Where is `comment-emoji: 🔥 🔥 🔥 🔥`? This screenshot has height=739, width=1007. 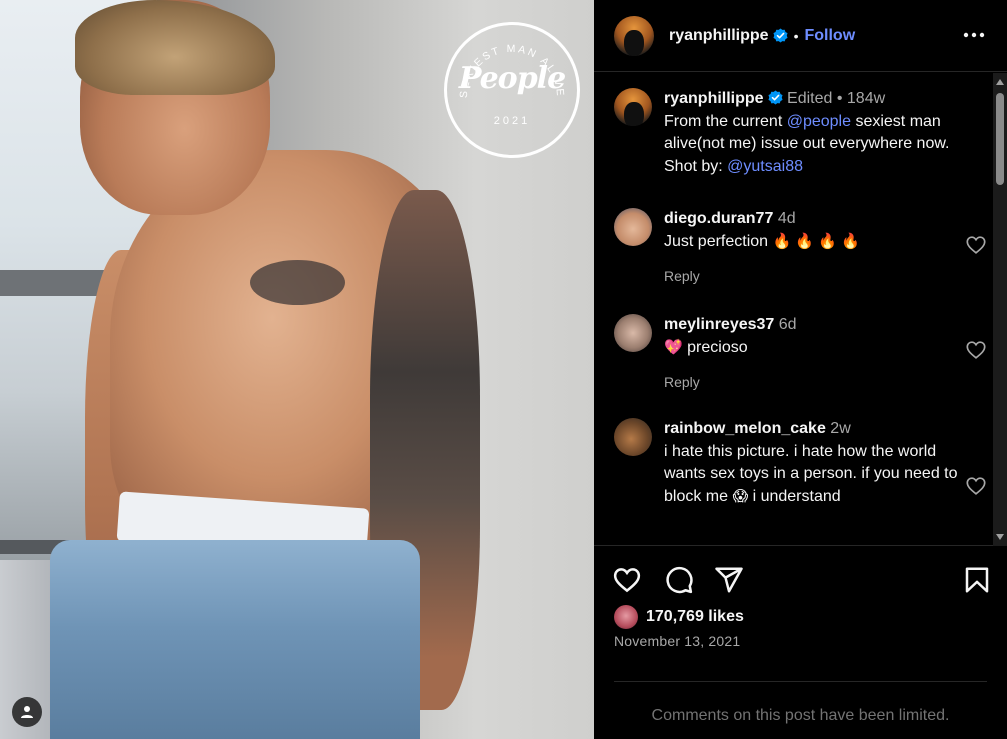 comment-emoji: 🔥 🔥 🔥 🔥 is located at coordinates (816, 241).